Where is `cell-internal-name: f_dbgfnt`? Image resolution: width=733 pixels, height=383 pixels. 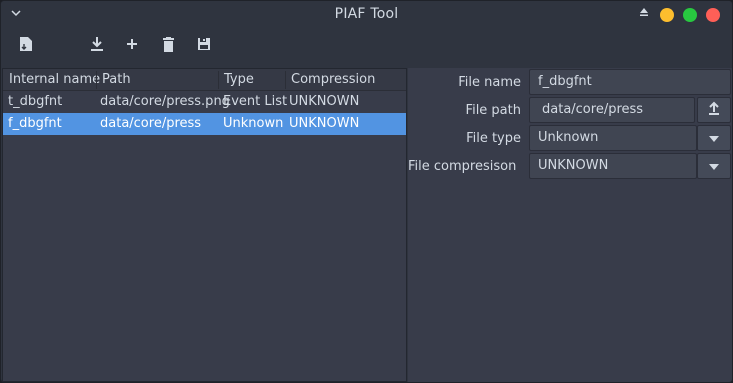 cell-internal-name: f_dbgfnt is located at coordinates (35, 123).